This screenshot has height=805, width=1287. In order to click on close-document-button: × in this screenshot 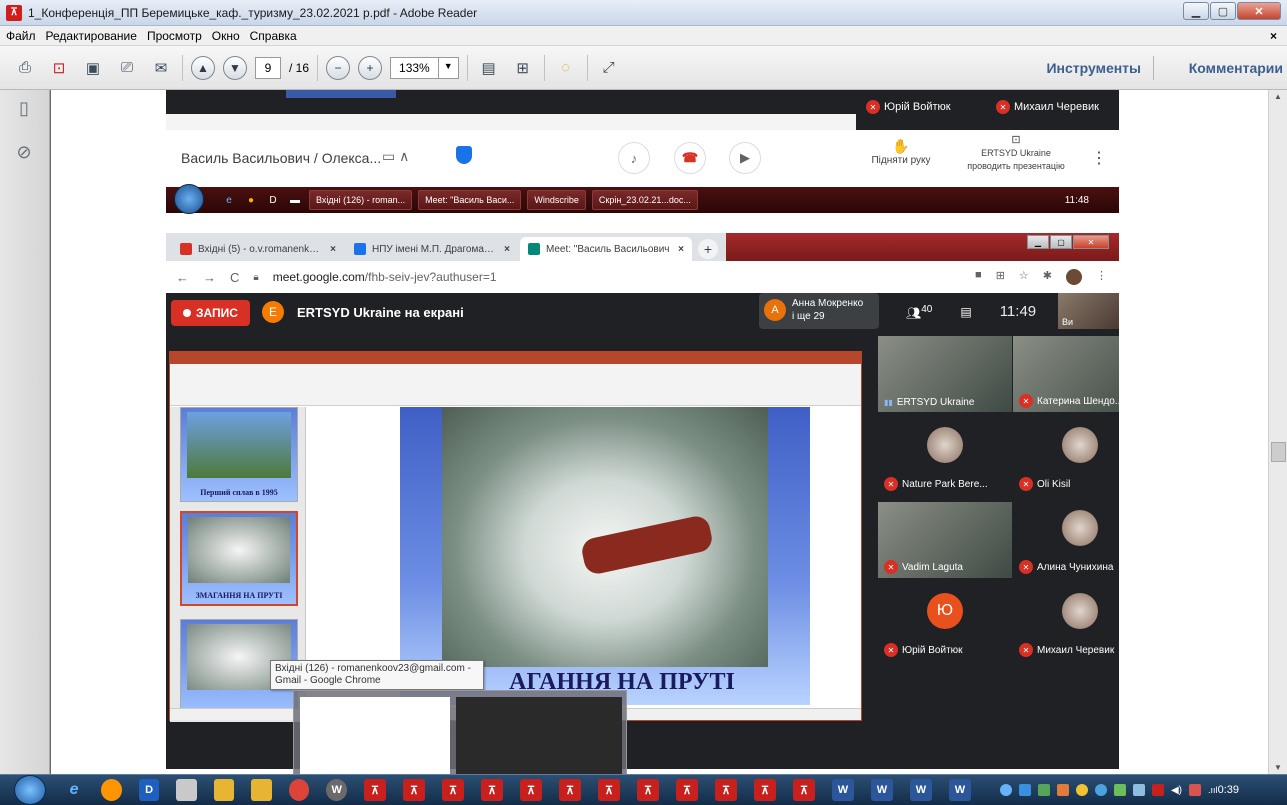, I will do `click(1273, 36)`.